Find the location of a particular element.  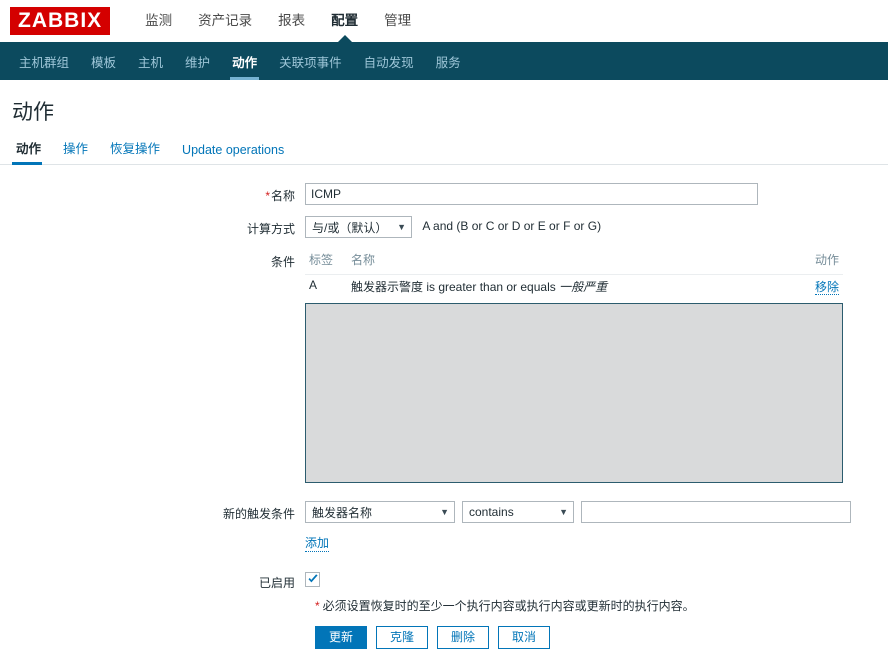

check-icon is located at coordinates (313, 578).